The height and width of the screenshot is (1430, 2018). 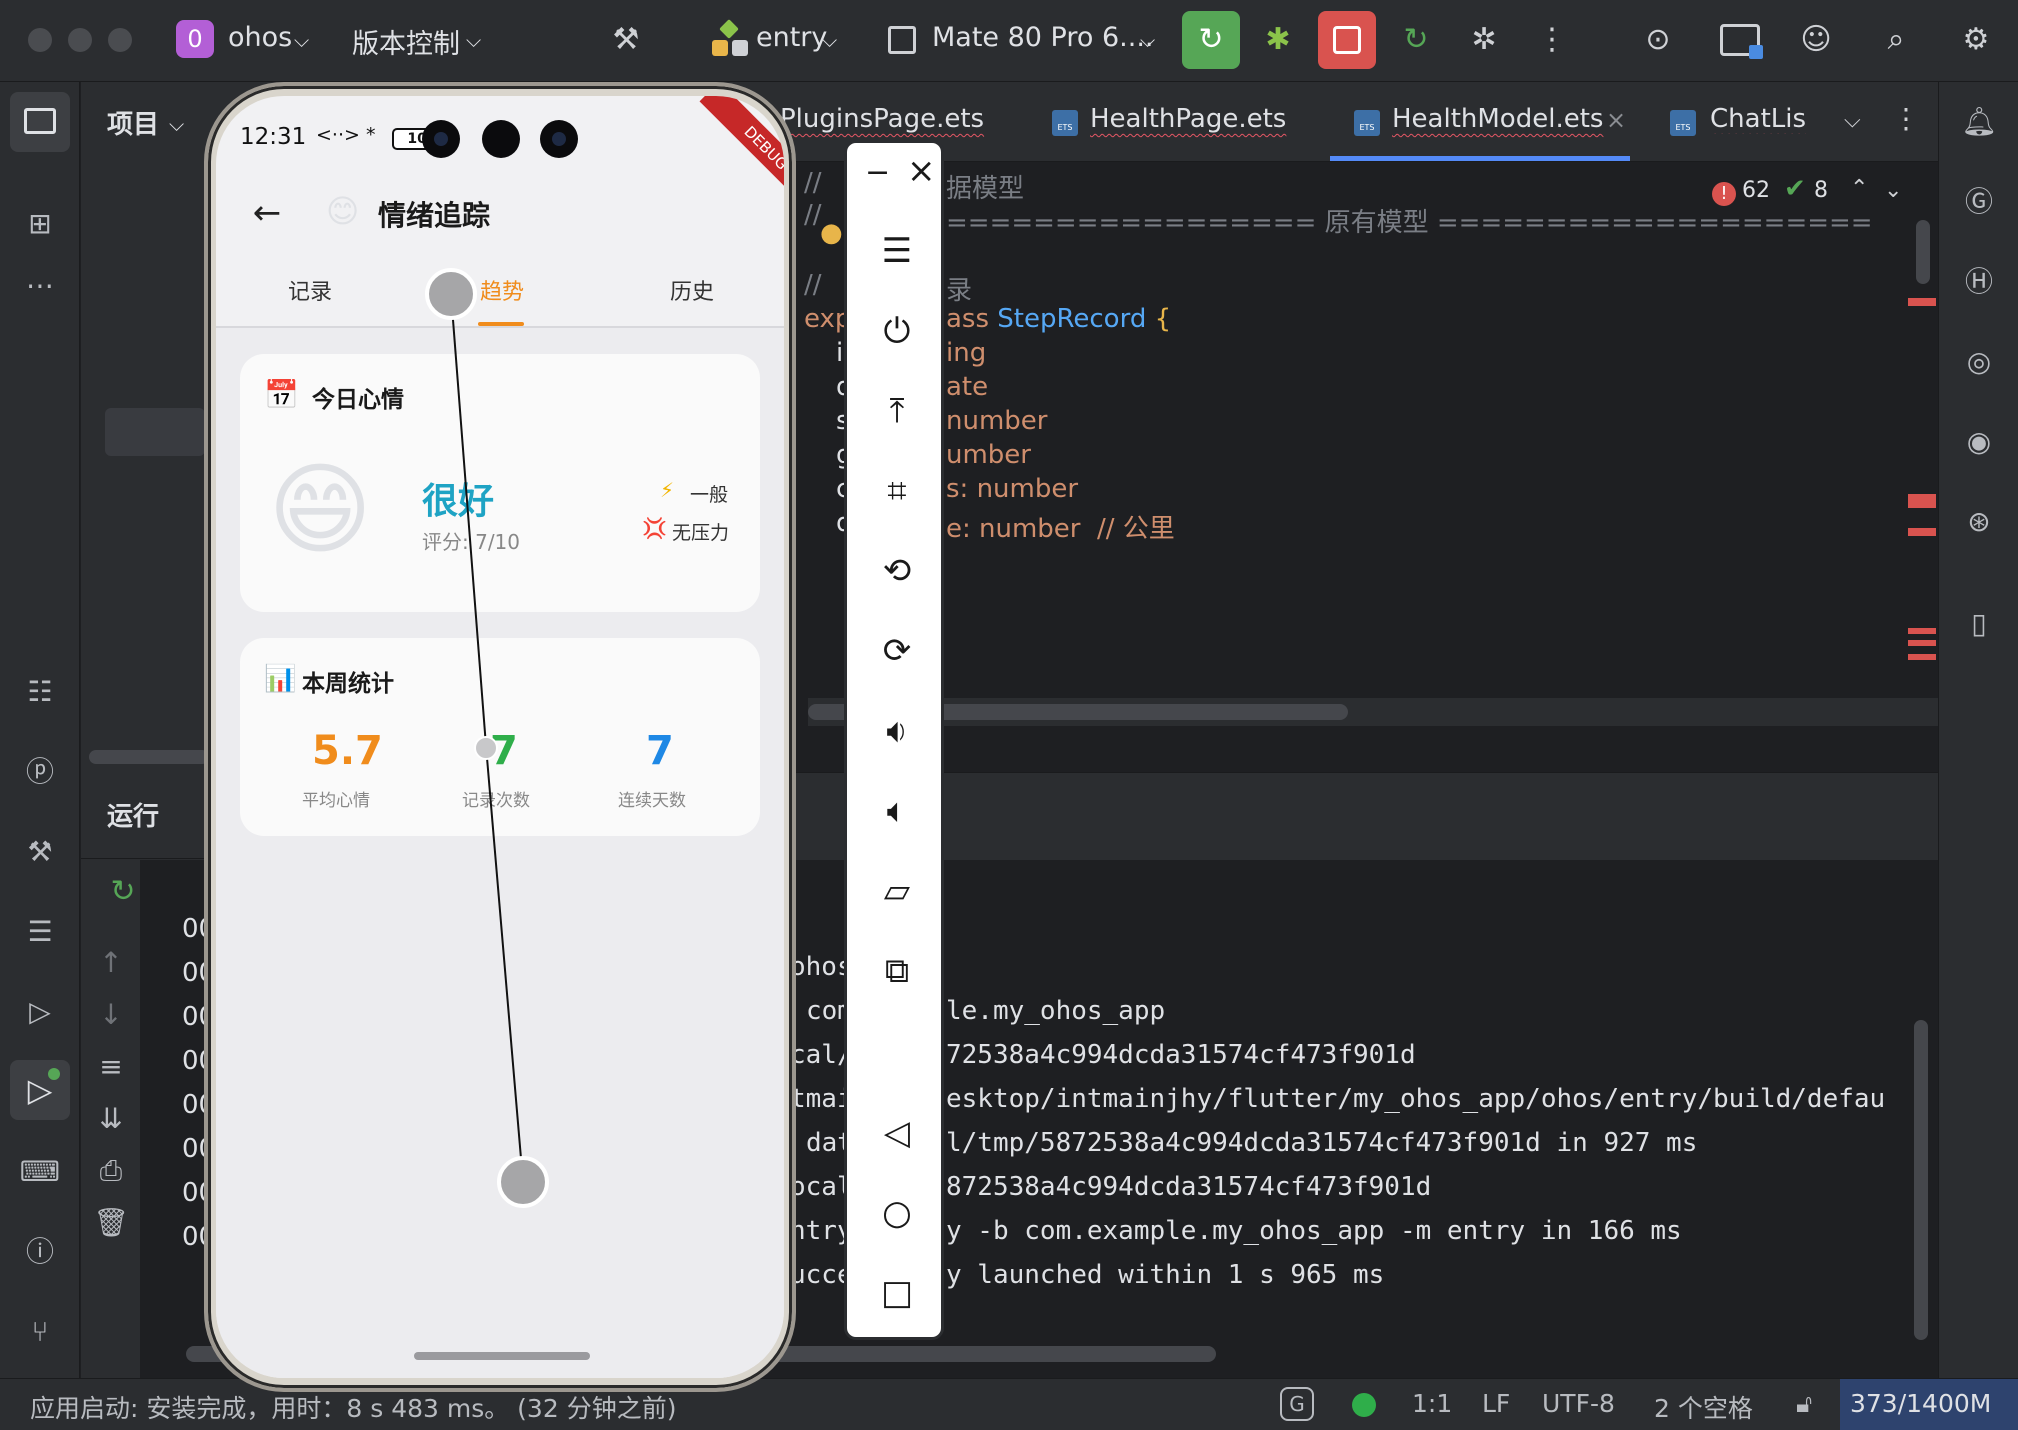 I want to click on services-icon: ▷, so click(x=40, y=1012).